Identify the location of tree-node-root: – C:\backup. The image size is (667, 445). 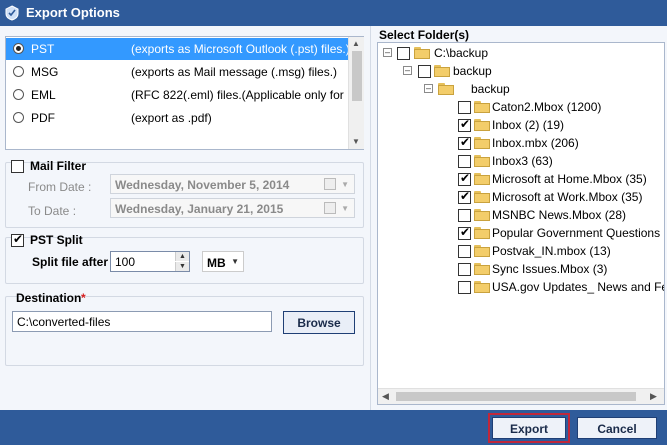
(521, 53).